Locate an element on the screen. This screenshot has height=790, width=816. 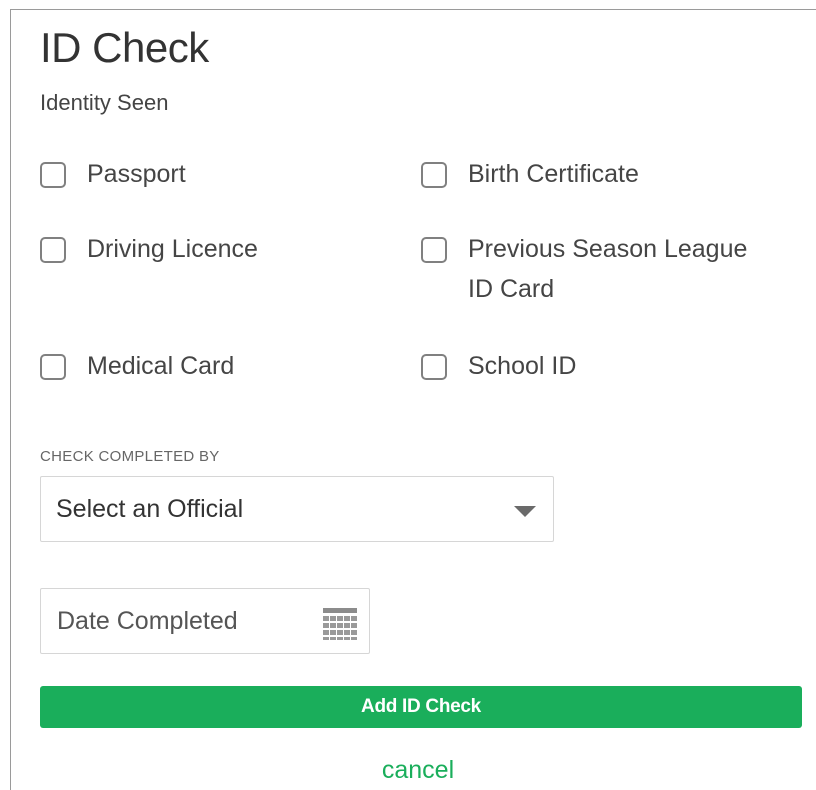
date-completed-input: Date Completed is located at coordinates (205, 621).